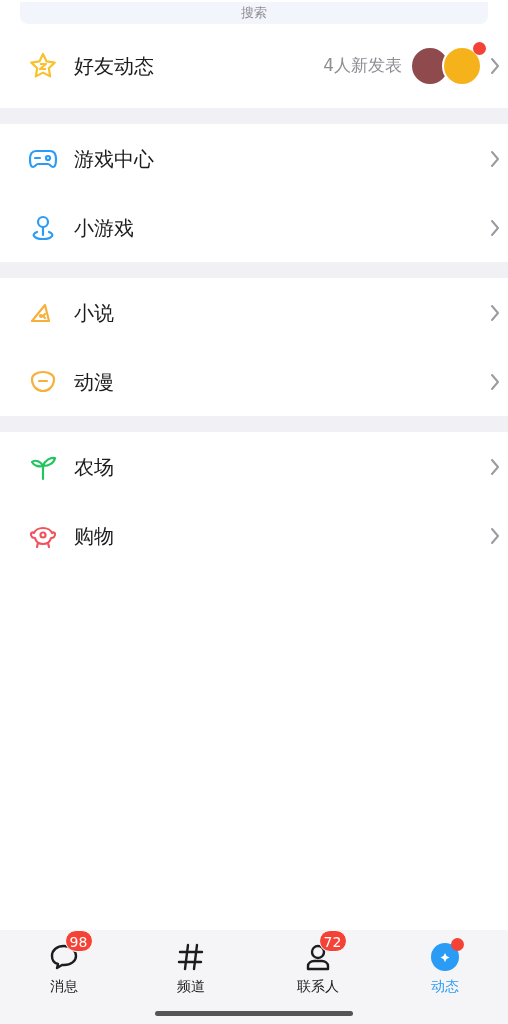  I want to click on menu-item-label: 小游戏, so click(104, 228).